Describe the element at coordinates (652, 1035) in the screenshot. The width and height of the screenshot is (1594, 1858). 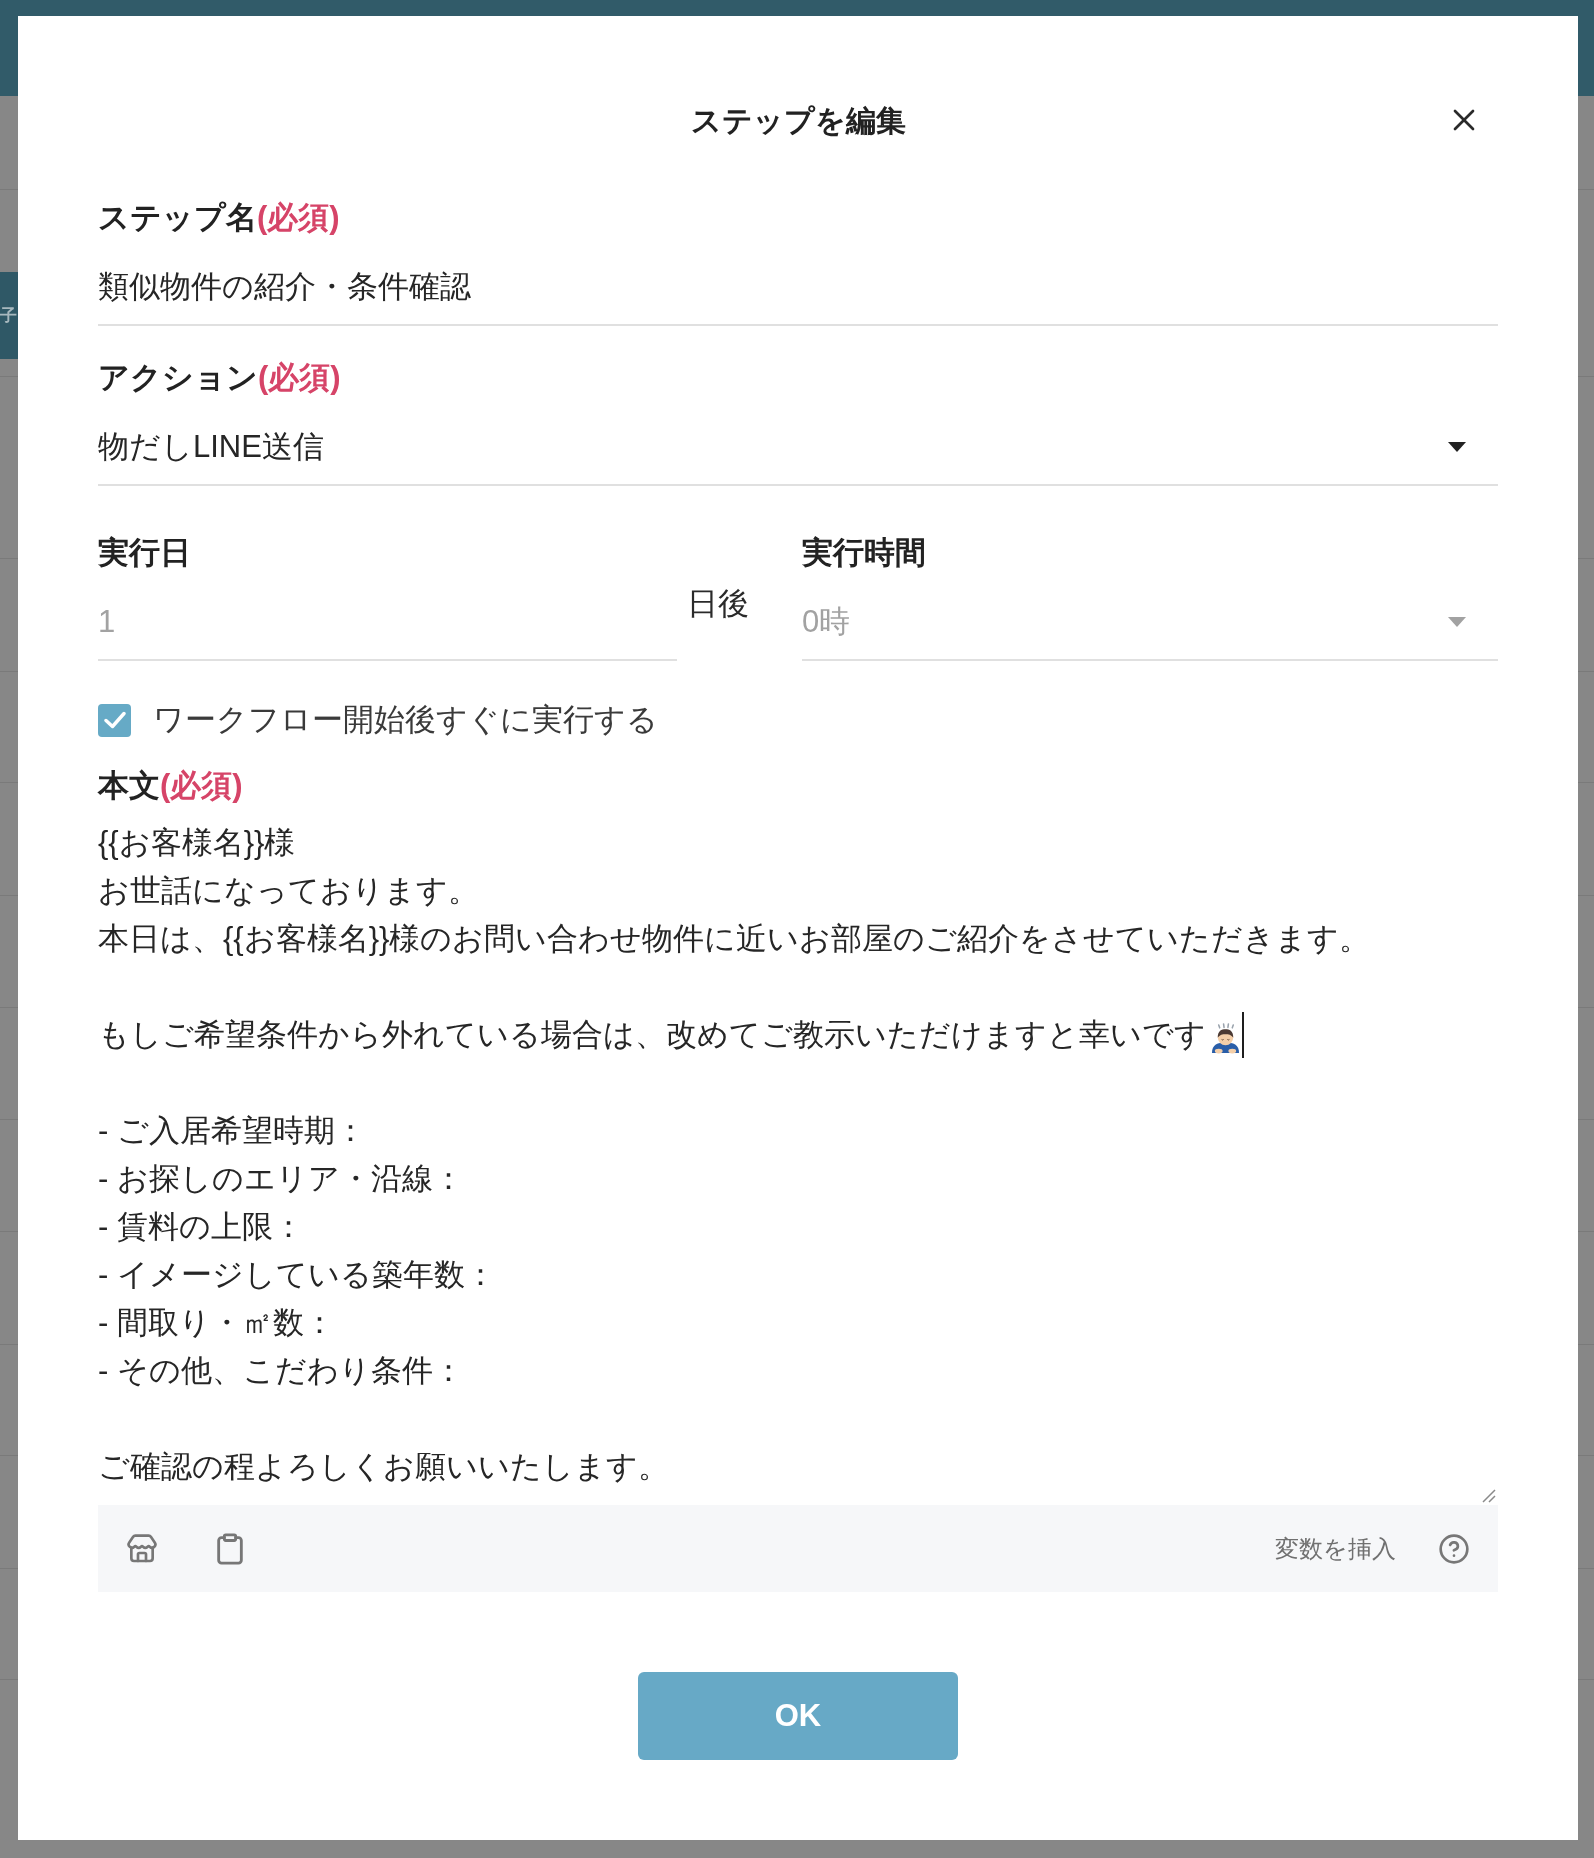
I see `body-text-line: もしご希望条件から外れている場合は、改めてご教示いただけますと幸いです` at that location.